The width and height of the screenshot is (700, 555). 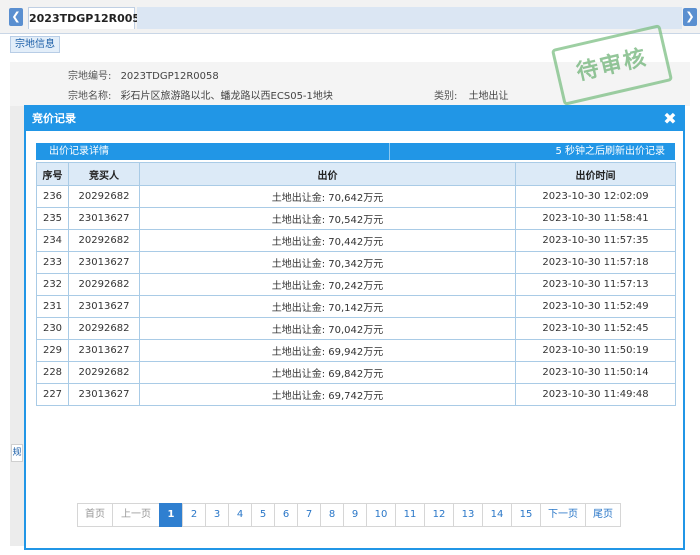 What do you see at coordinates (410, 515) in the screenshot?
I see `page-button-11: 11` at bounding box center [410, 515].